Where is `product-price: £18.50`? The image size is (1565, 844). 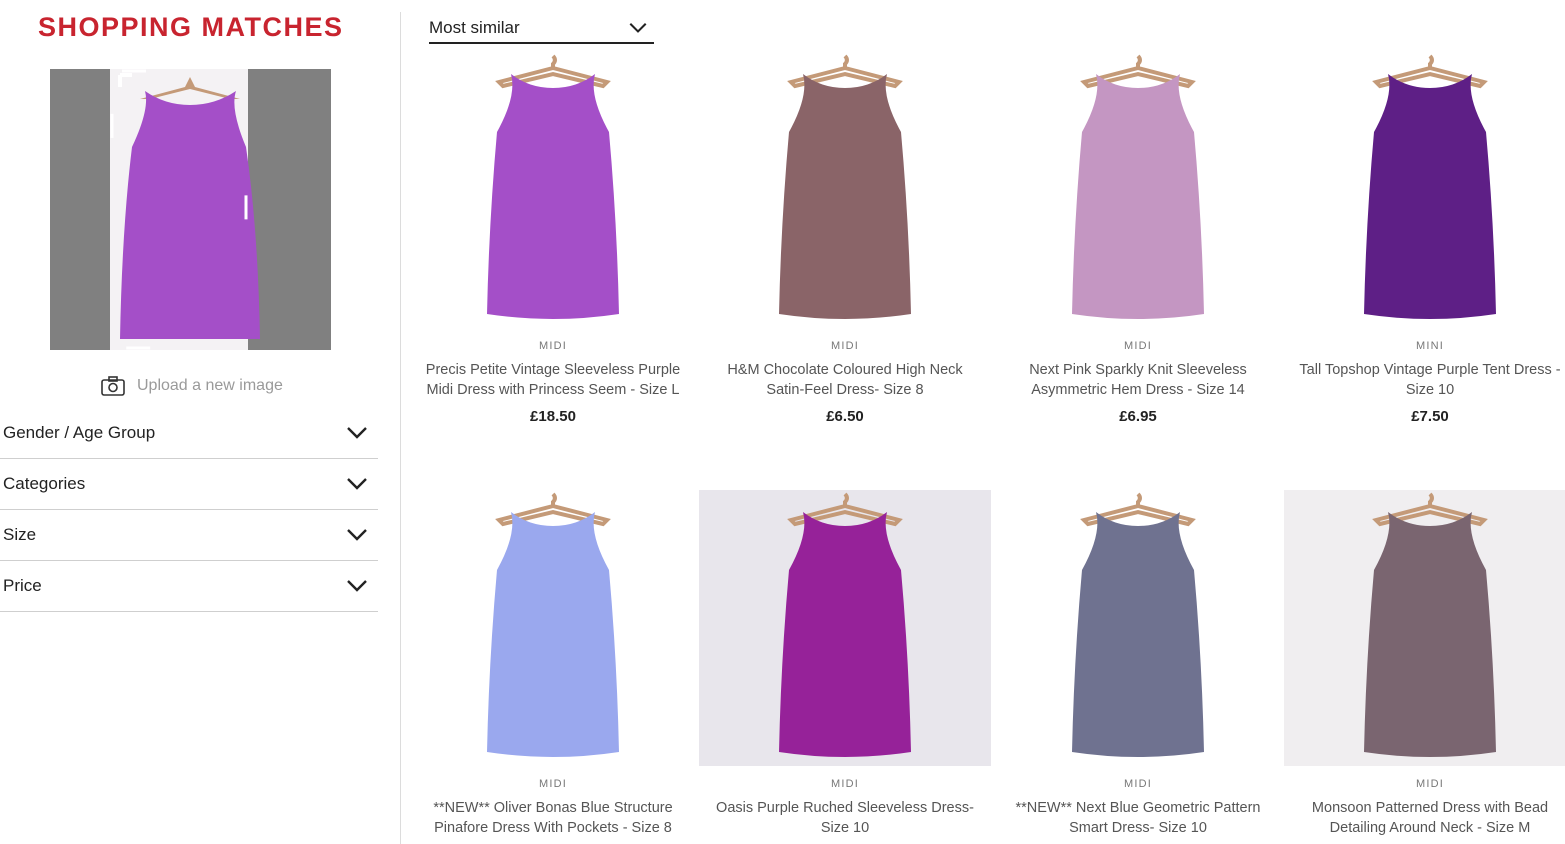 product-price: £18.50 is located at coordinates (553, 416).